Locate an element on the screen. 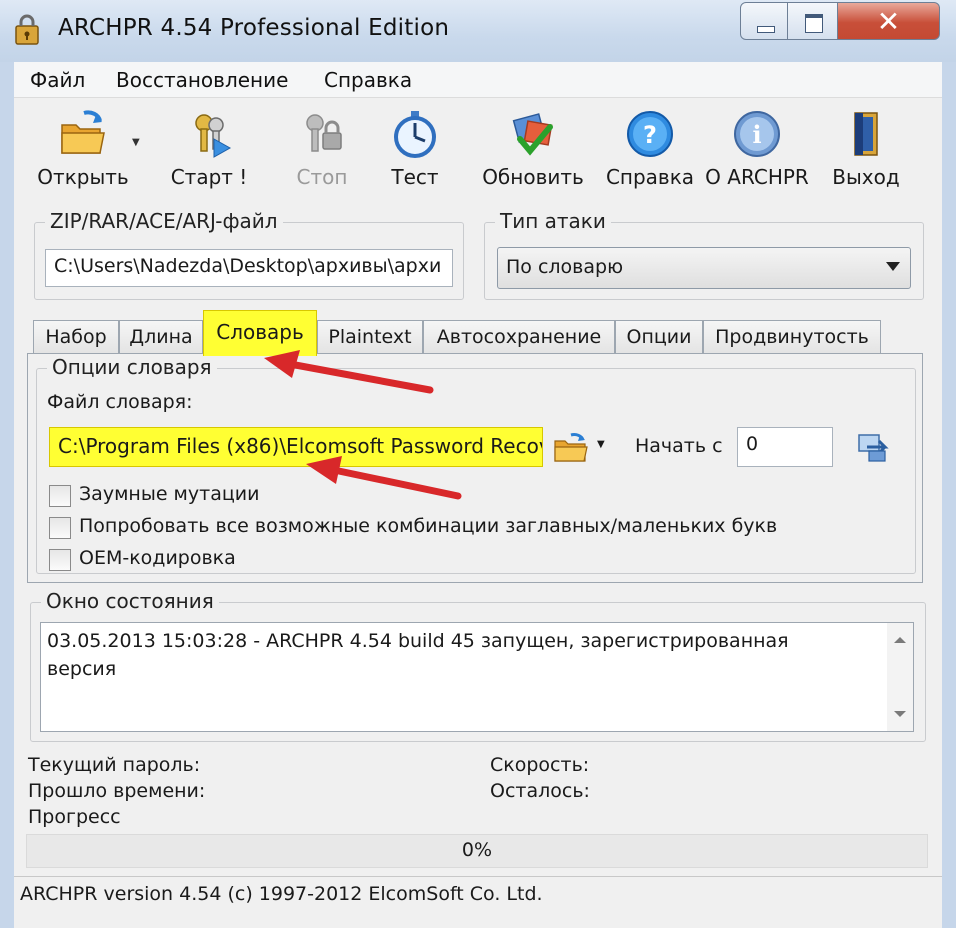 The height and width of the screenshot is (928, 956). attack-type-group: Тип атаки По словарю is located at coordinates (704, 254).